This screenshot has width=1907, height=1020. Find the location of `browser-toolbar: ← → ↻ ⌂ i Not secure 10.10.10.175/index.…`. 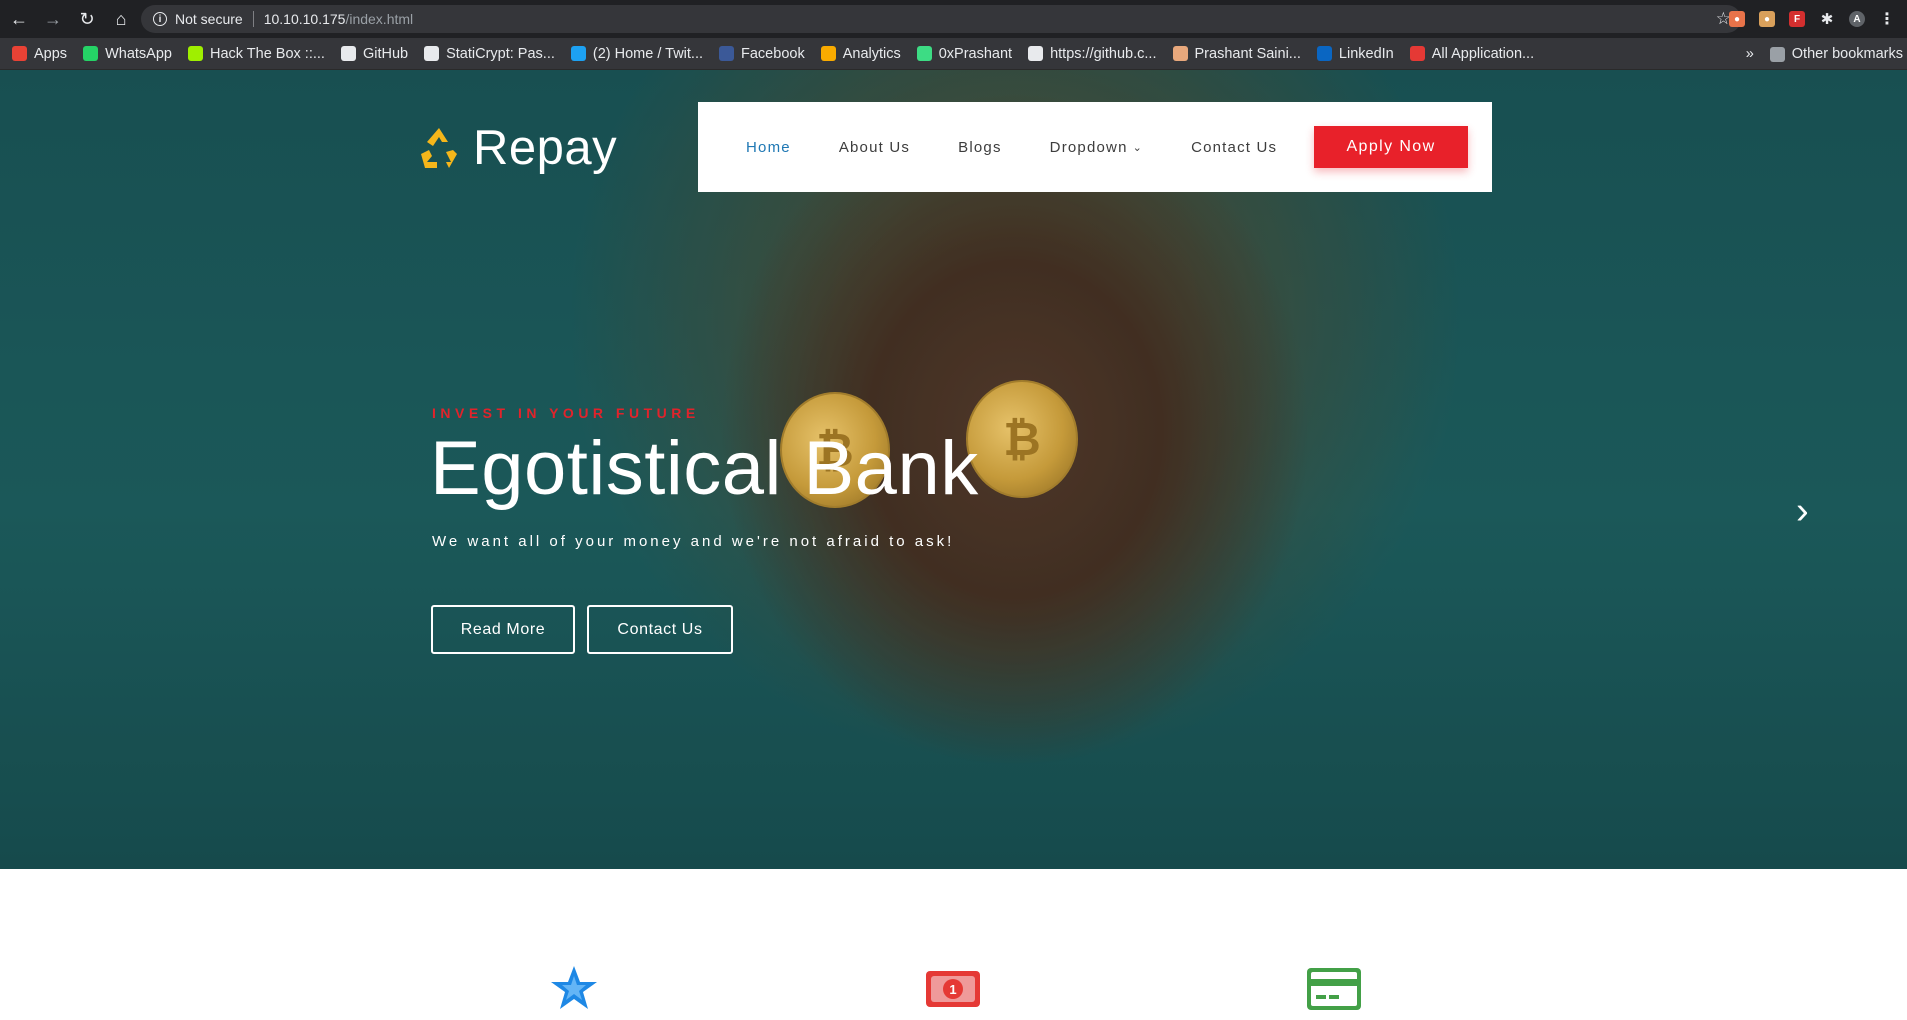

browser-toolbar: ← → ↻ ⌂ i Not secure 10.10.10.175/index.… is located at coordinates (953, 19).